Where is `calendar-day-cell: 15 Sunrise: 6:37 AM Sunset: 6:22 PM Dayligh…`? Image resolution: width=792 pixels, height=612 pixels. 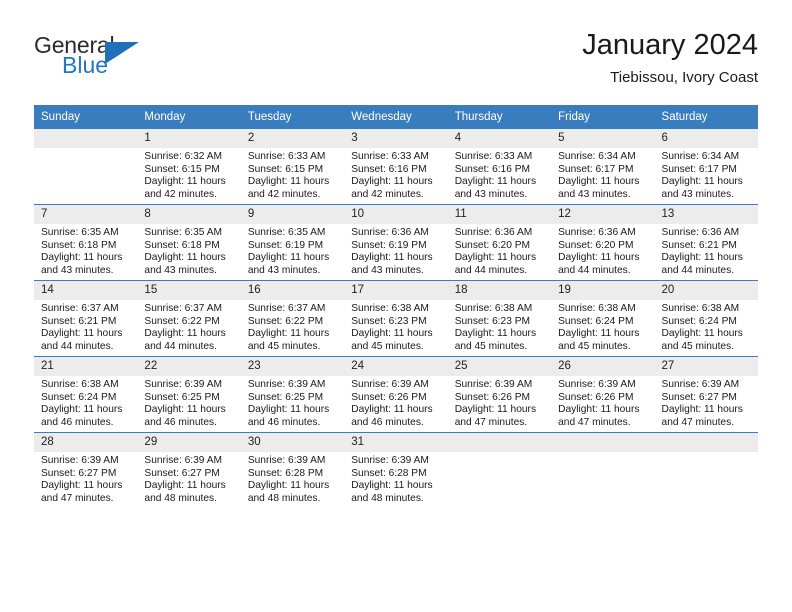
calendar-day-cell: 15 Sunrise: 6:37 AM Sunset: 6:22 PM Dayligh… is located at coordinates (189, 318).